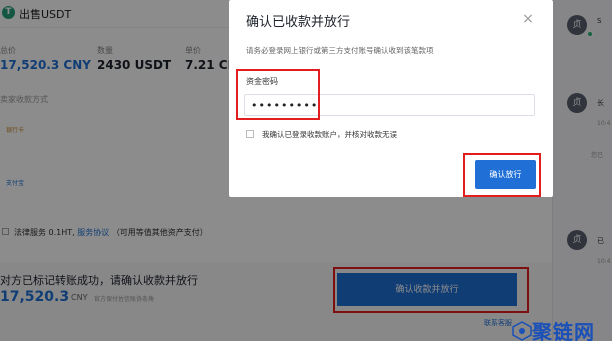 The width and height of the screenshot is (612, 341). Describe the element at coordinates (250, 134) in the screenshot. I see `confirm-received-checkbox` at that location.